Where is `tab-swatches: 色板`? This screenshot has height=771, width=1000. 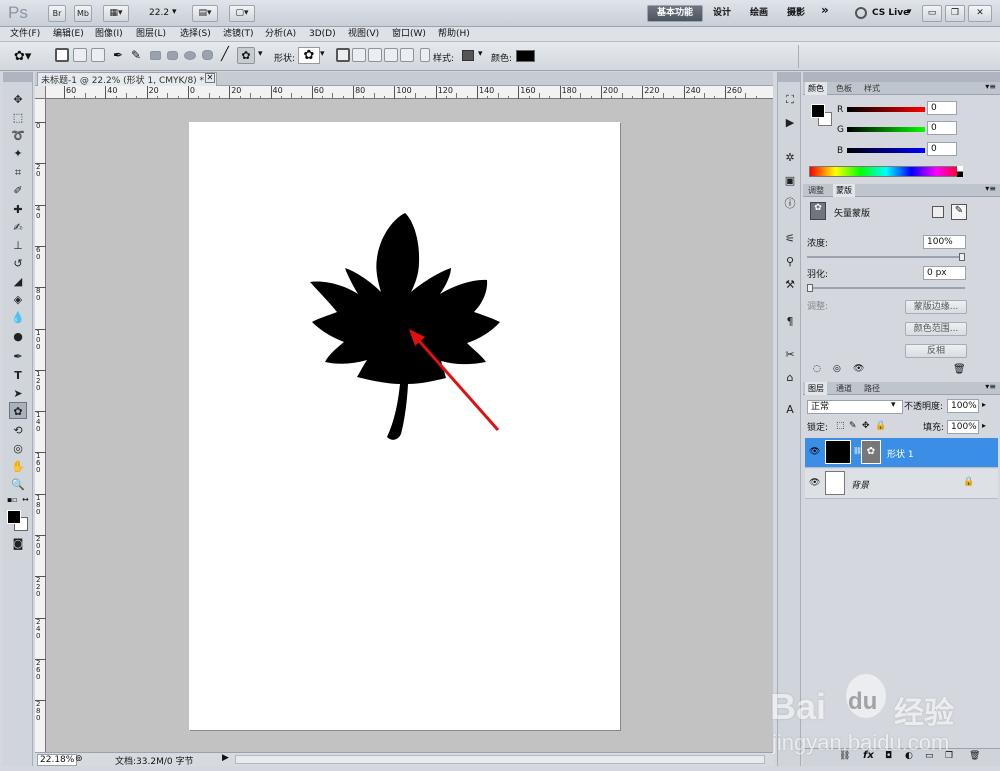 tab-swatches: 色板 is located at coordinates (844, 88).